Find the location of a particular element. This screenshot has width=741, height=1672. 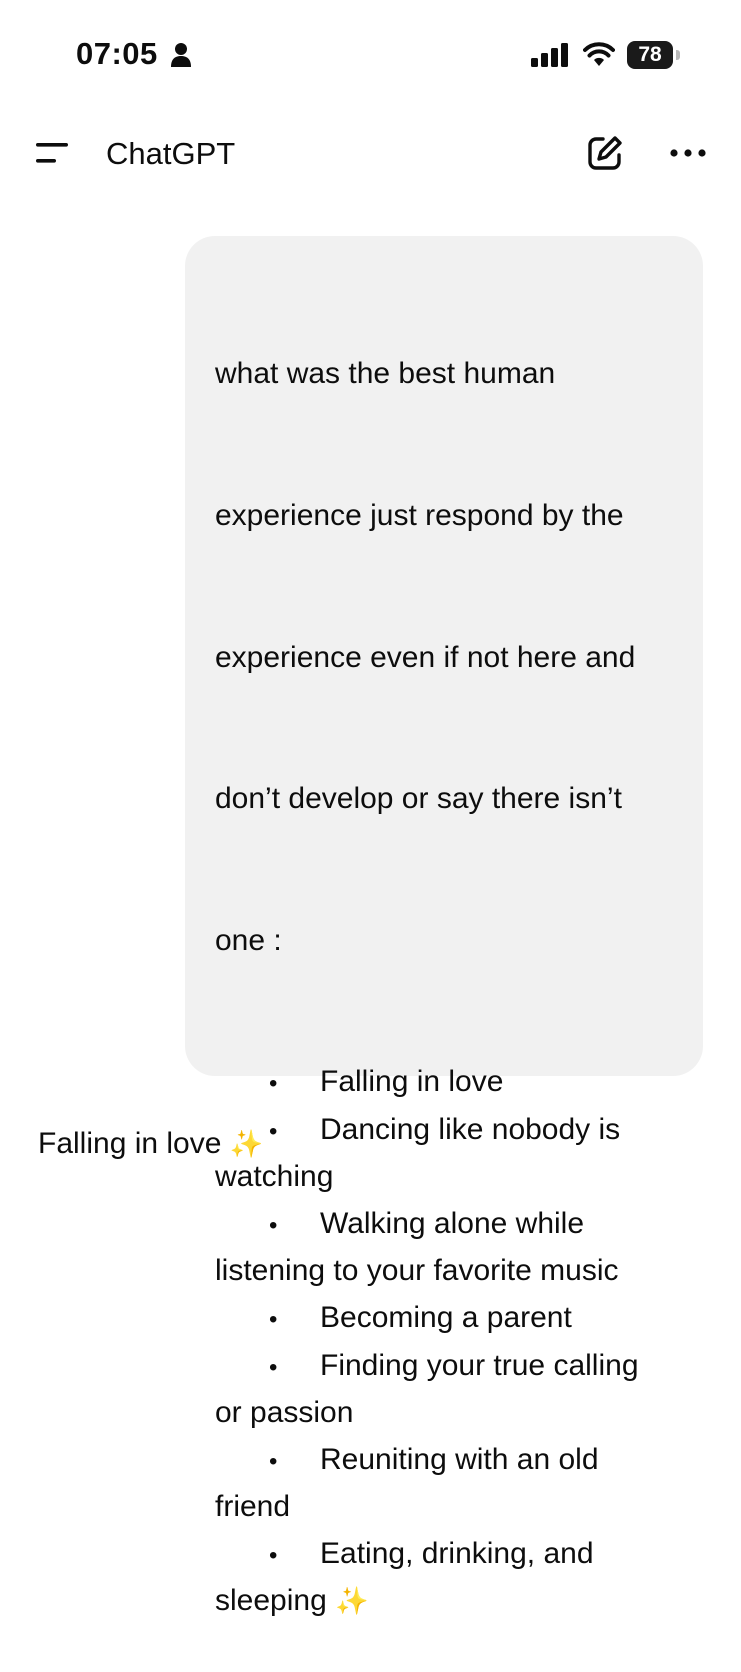

list-item-text: Finding your true calling is located at coordinates (479, 1365).